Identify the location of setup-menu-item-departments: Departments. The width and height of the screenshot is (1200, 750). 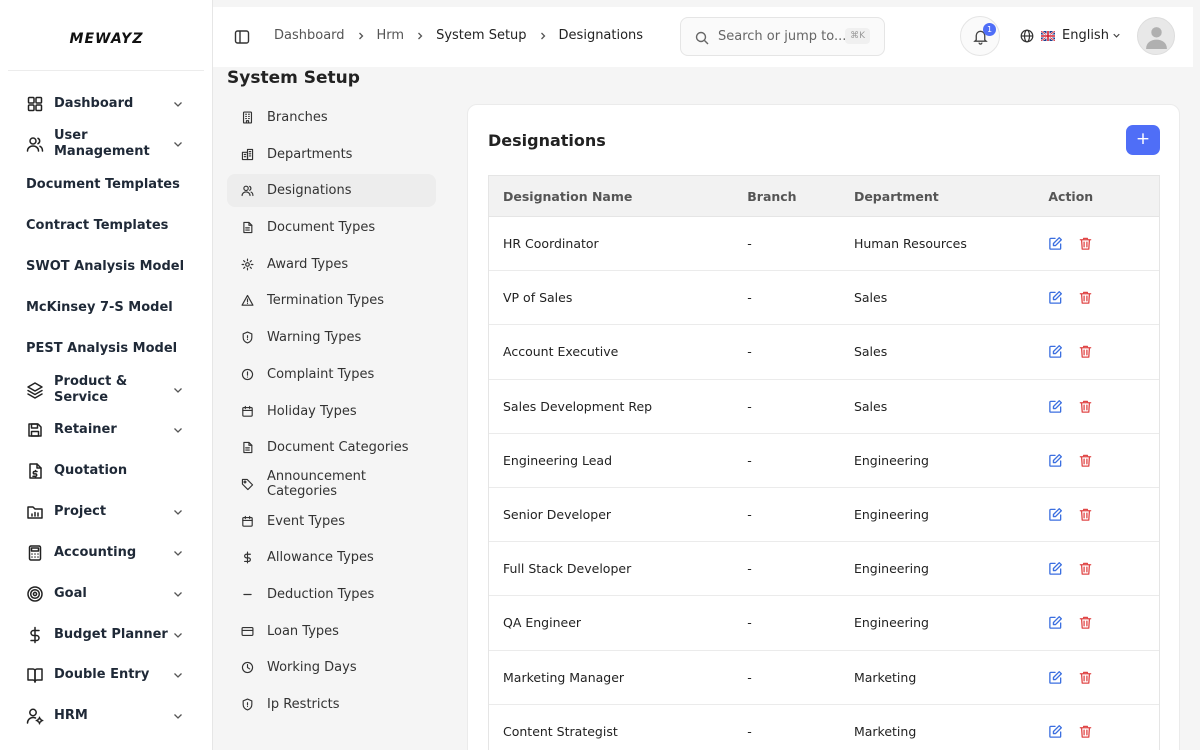
(331, 154).